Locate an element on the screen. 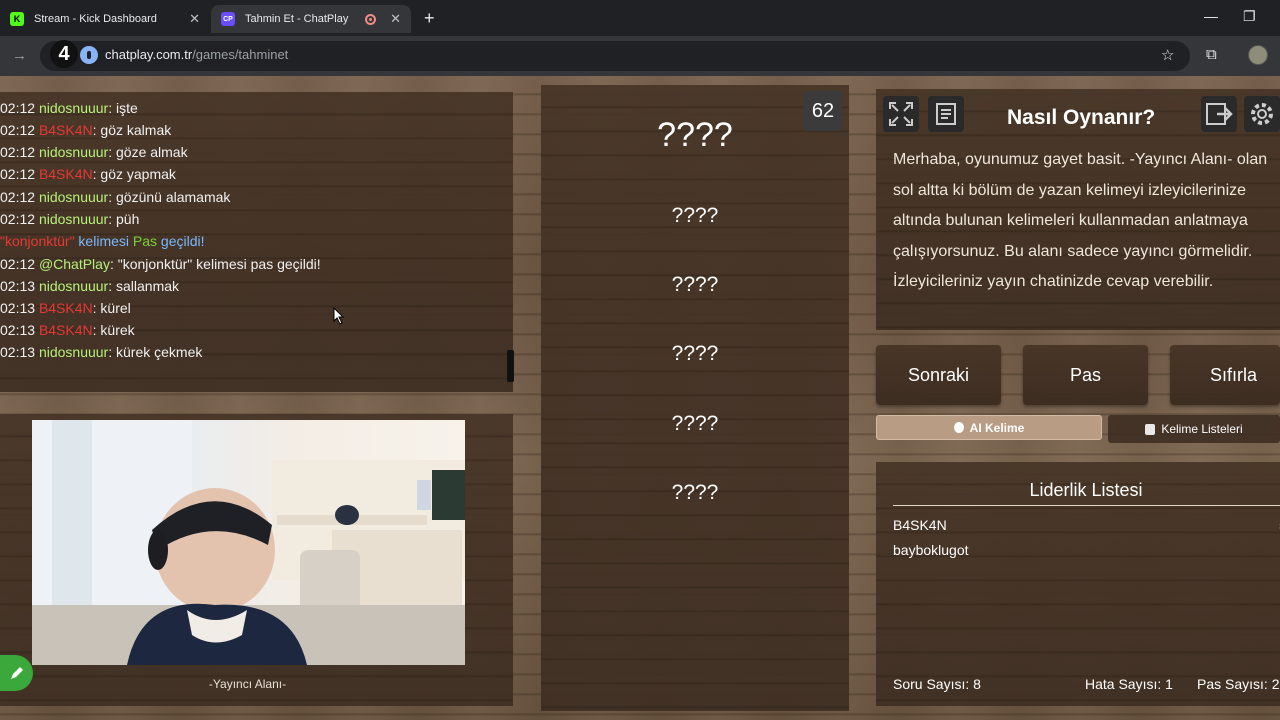  tab-kick-dashboard: K Stream - Kick Dashboard ✕ is located at coordinates (105, 19).